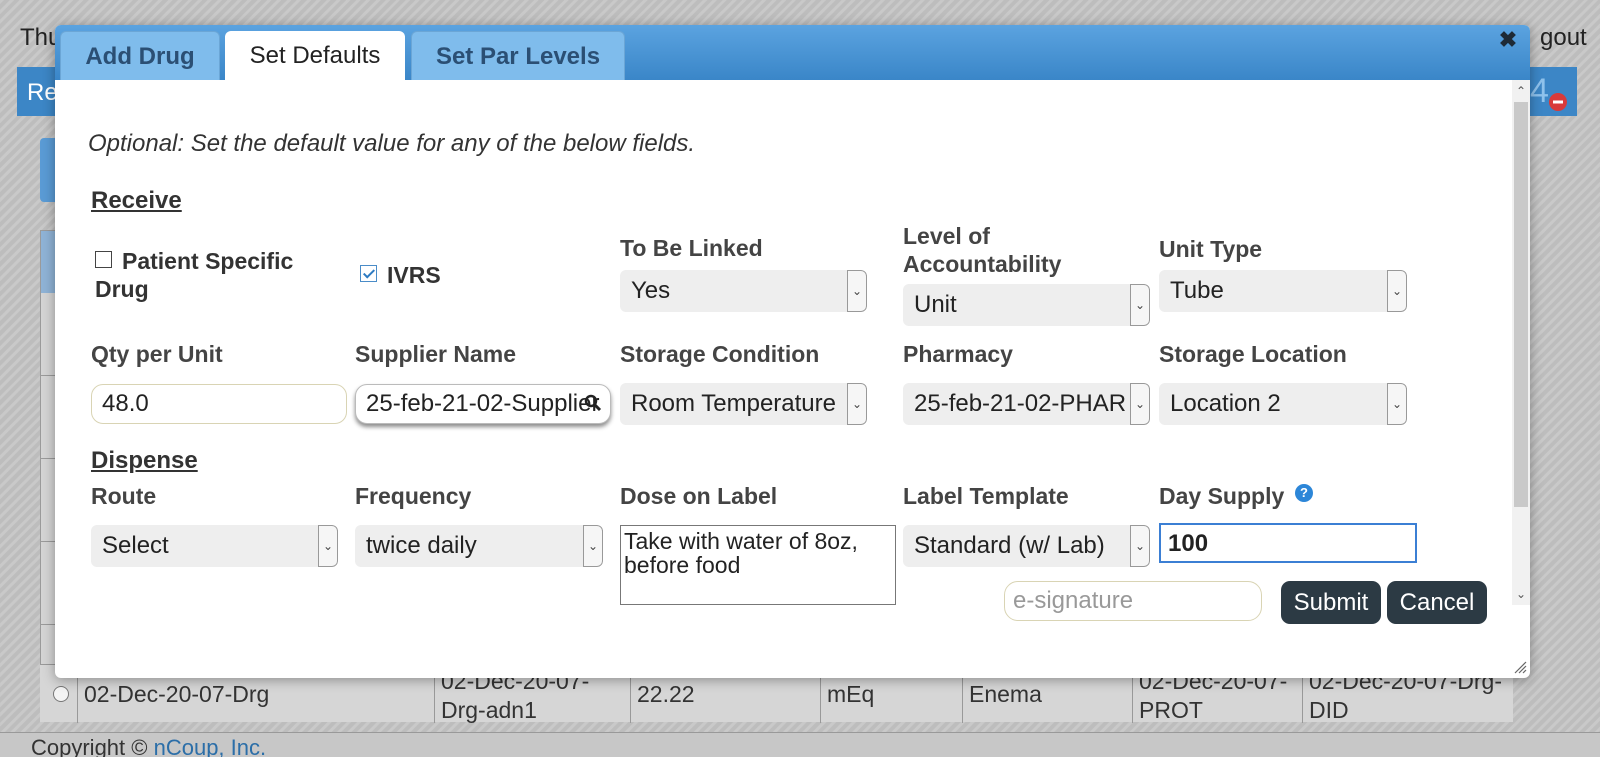 This screenshot has height=757, width=1600. What do you see at coordinates (1288, 543) in the screenshot?
I see `day-supply-input: 100` at bounding box center [1288, 543].